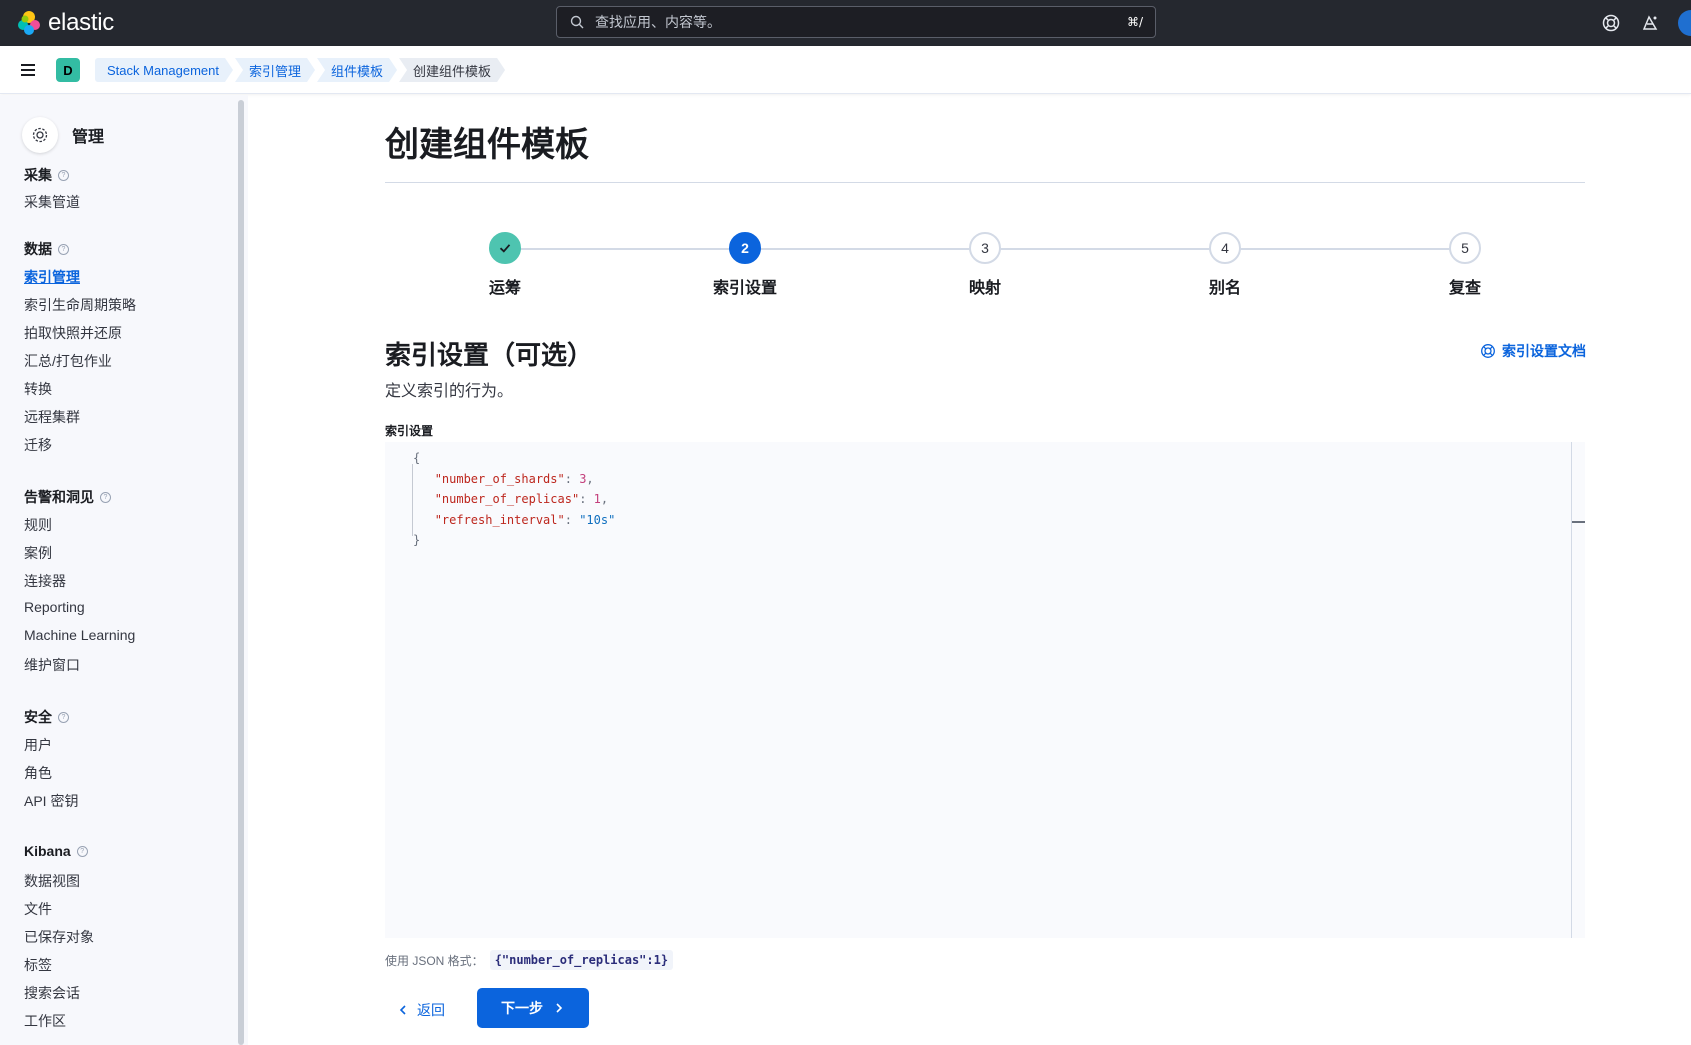  I want to click on sidebar-section-ingest: 采集?, so click(46, 175).